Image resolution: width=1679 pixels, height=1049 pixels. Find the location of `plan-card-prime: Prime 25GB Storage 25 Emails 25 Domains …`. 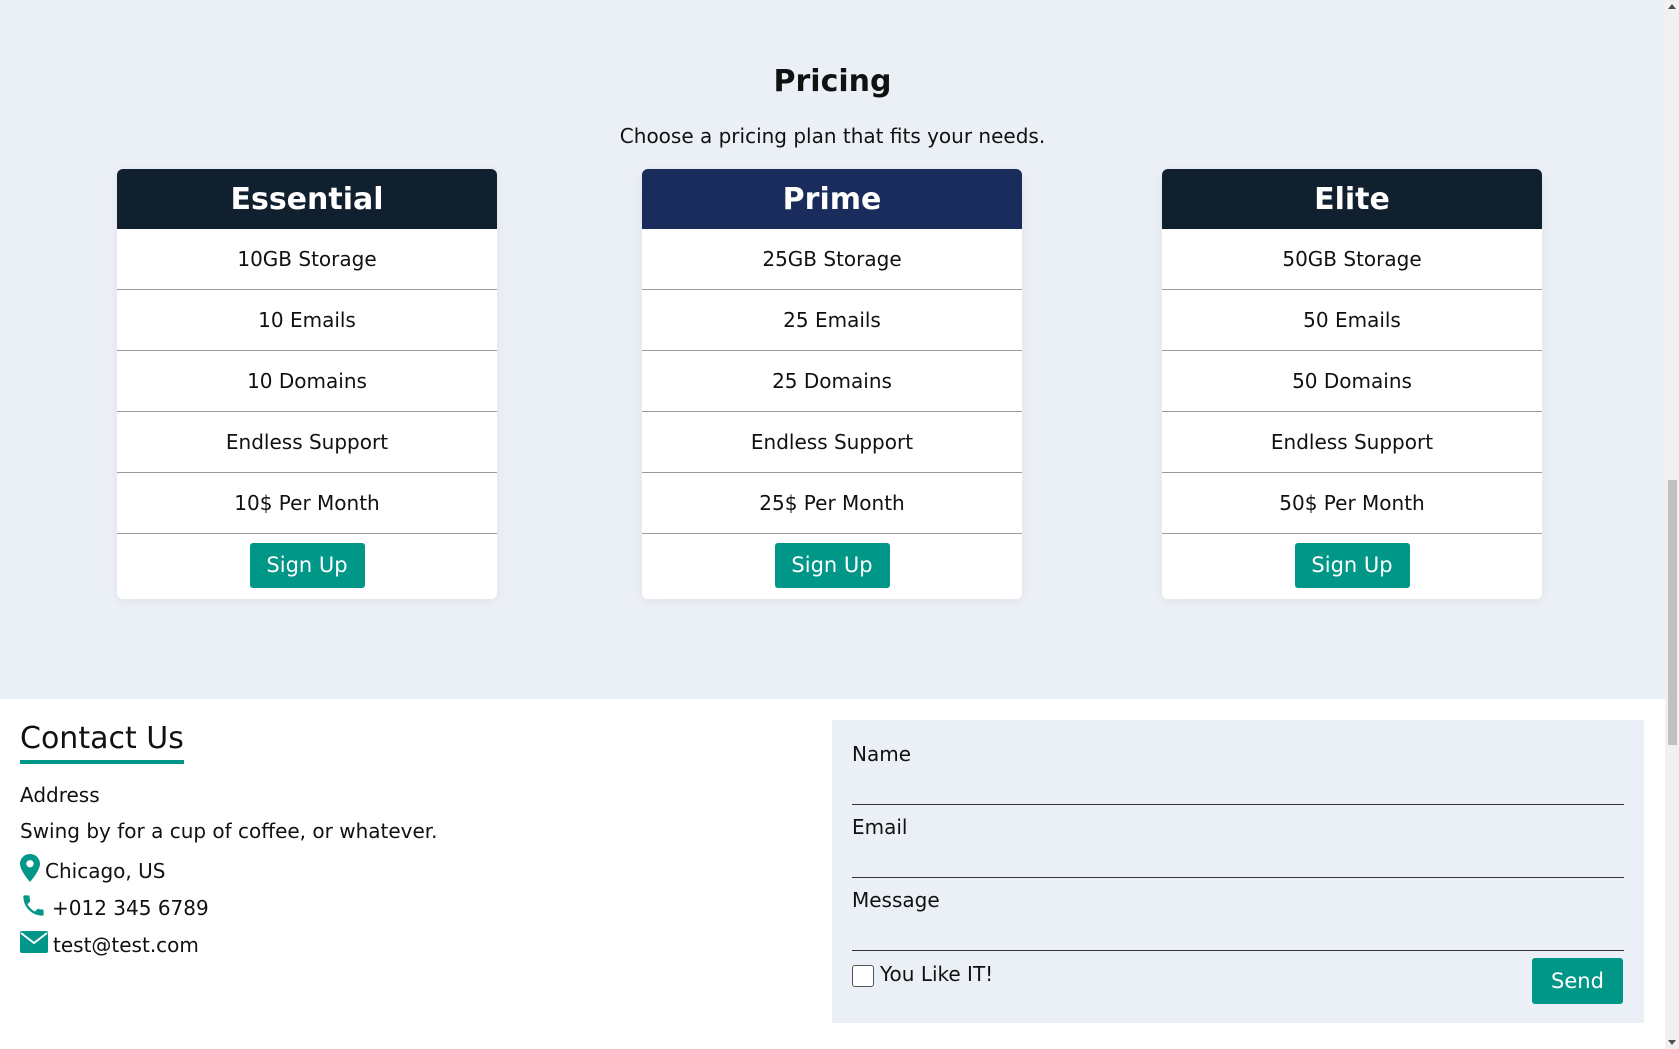

plan-card-prime: Prime 25GB Storage 25 Emails 25 Domains … is located at coordinates (832, 384).